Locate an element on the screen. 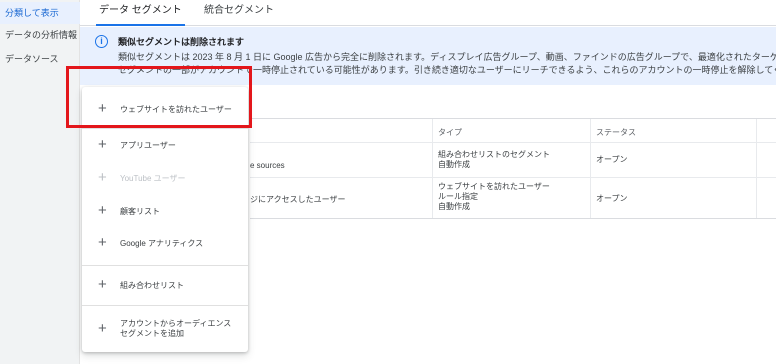 The image size is (776, 364). banner-title: 類似セグメントは削除されます is located at coordinates (181, 42).